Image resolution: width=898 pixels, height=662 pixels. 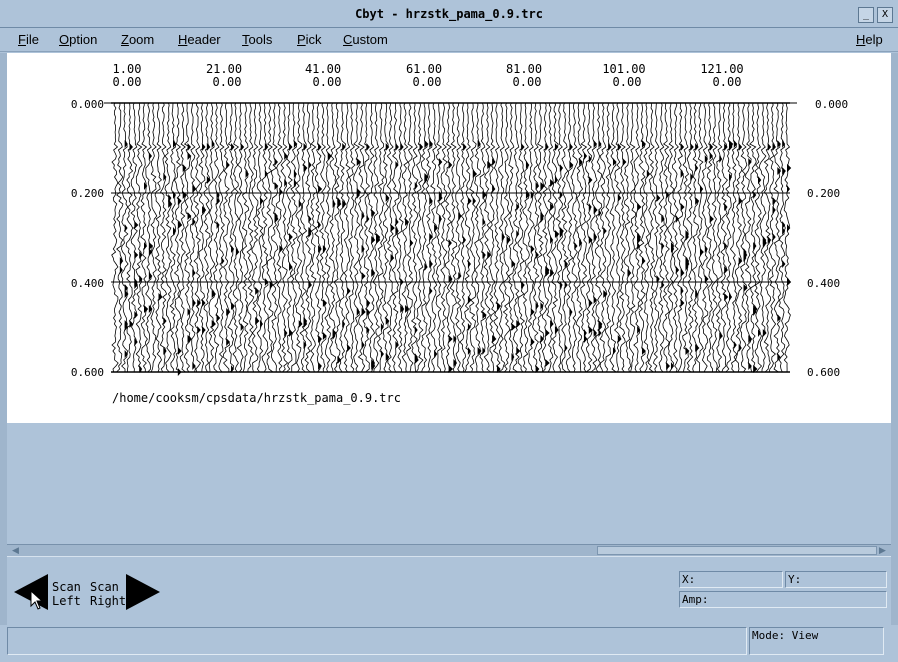 I want to click on title-bar: Cbyt - hrzstk_pama_0.9.trc _ X, so click(x=449, y=14).